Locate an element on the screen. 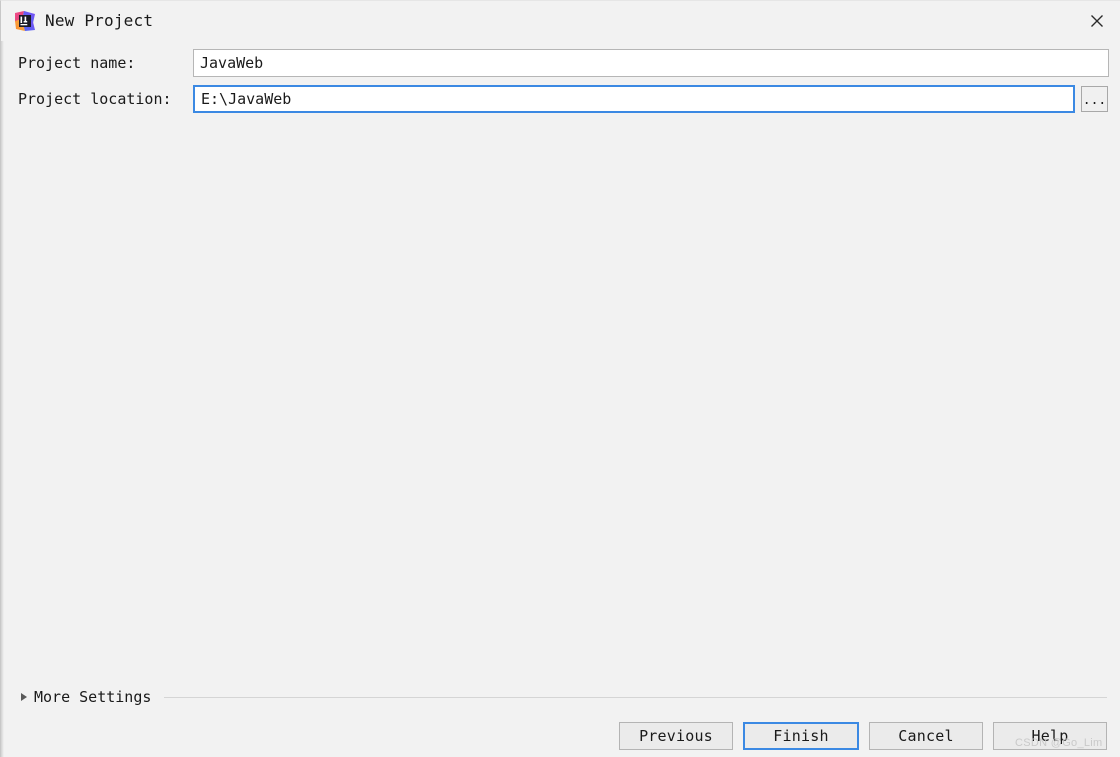 The width and height of the screenshot is (1120, 757). project-location-label: Project location: is located at coordinates (95, 99).